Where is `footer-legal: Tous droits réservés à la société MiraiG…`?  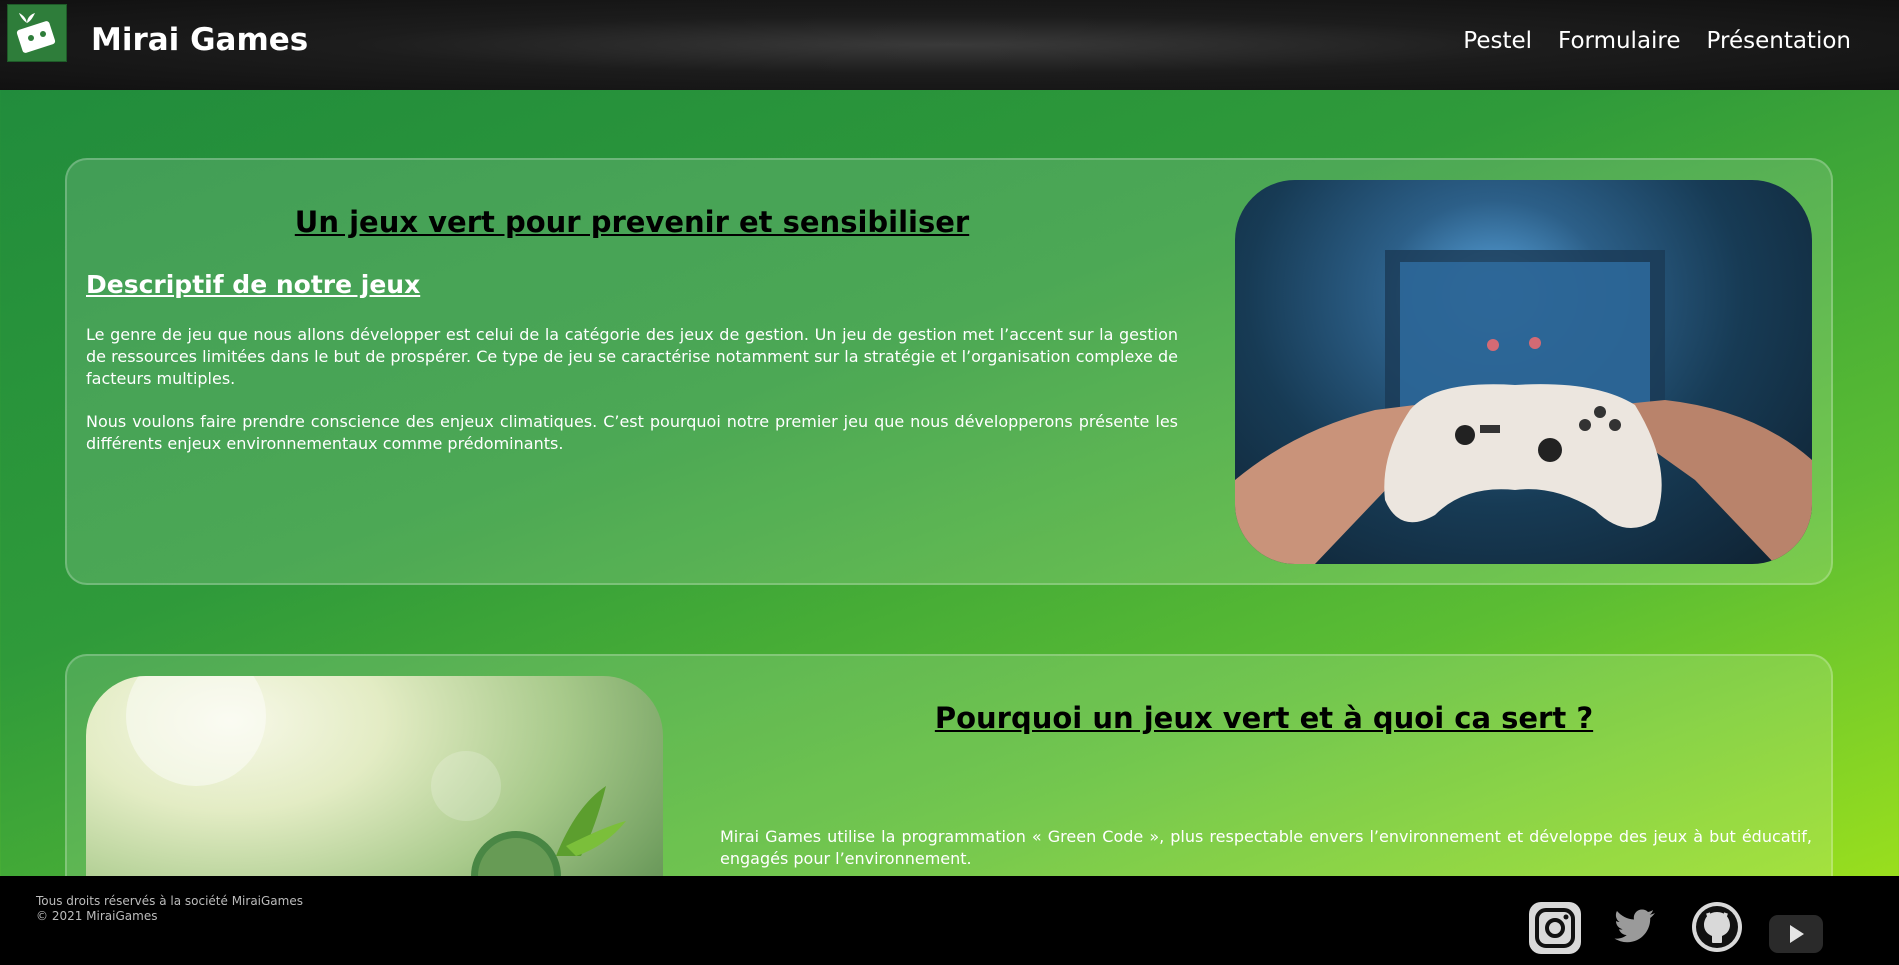
footer-legal: Tous droits réservés à la société MiraiG… is located at coordinates (169, 909).